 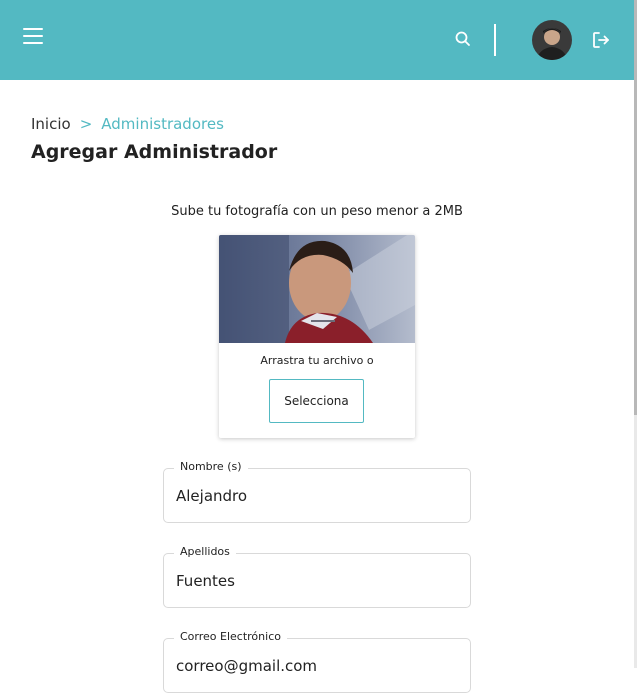 I want to click on correo-label: Correo Electrónico, so click(x=230, y=636).